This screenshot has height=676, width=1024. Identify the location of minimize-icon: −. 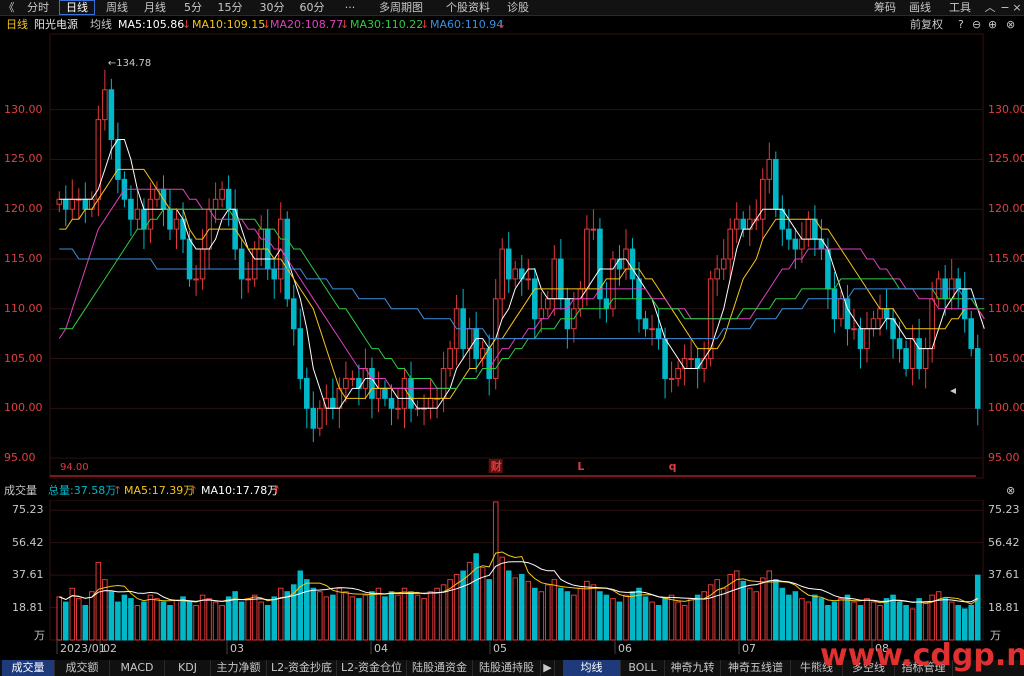
(1005, 7).